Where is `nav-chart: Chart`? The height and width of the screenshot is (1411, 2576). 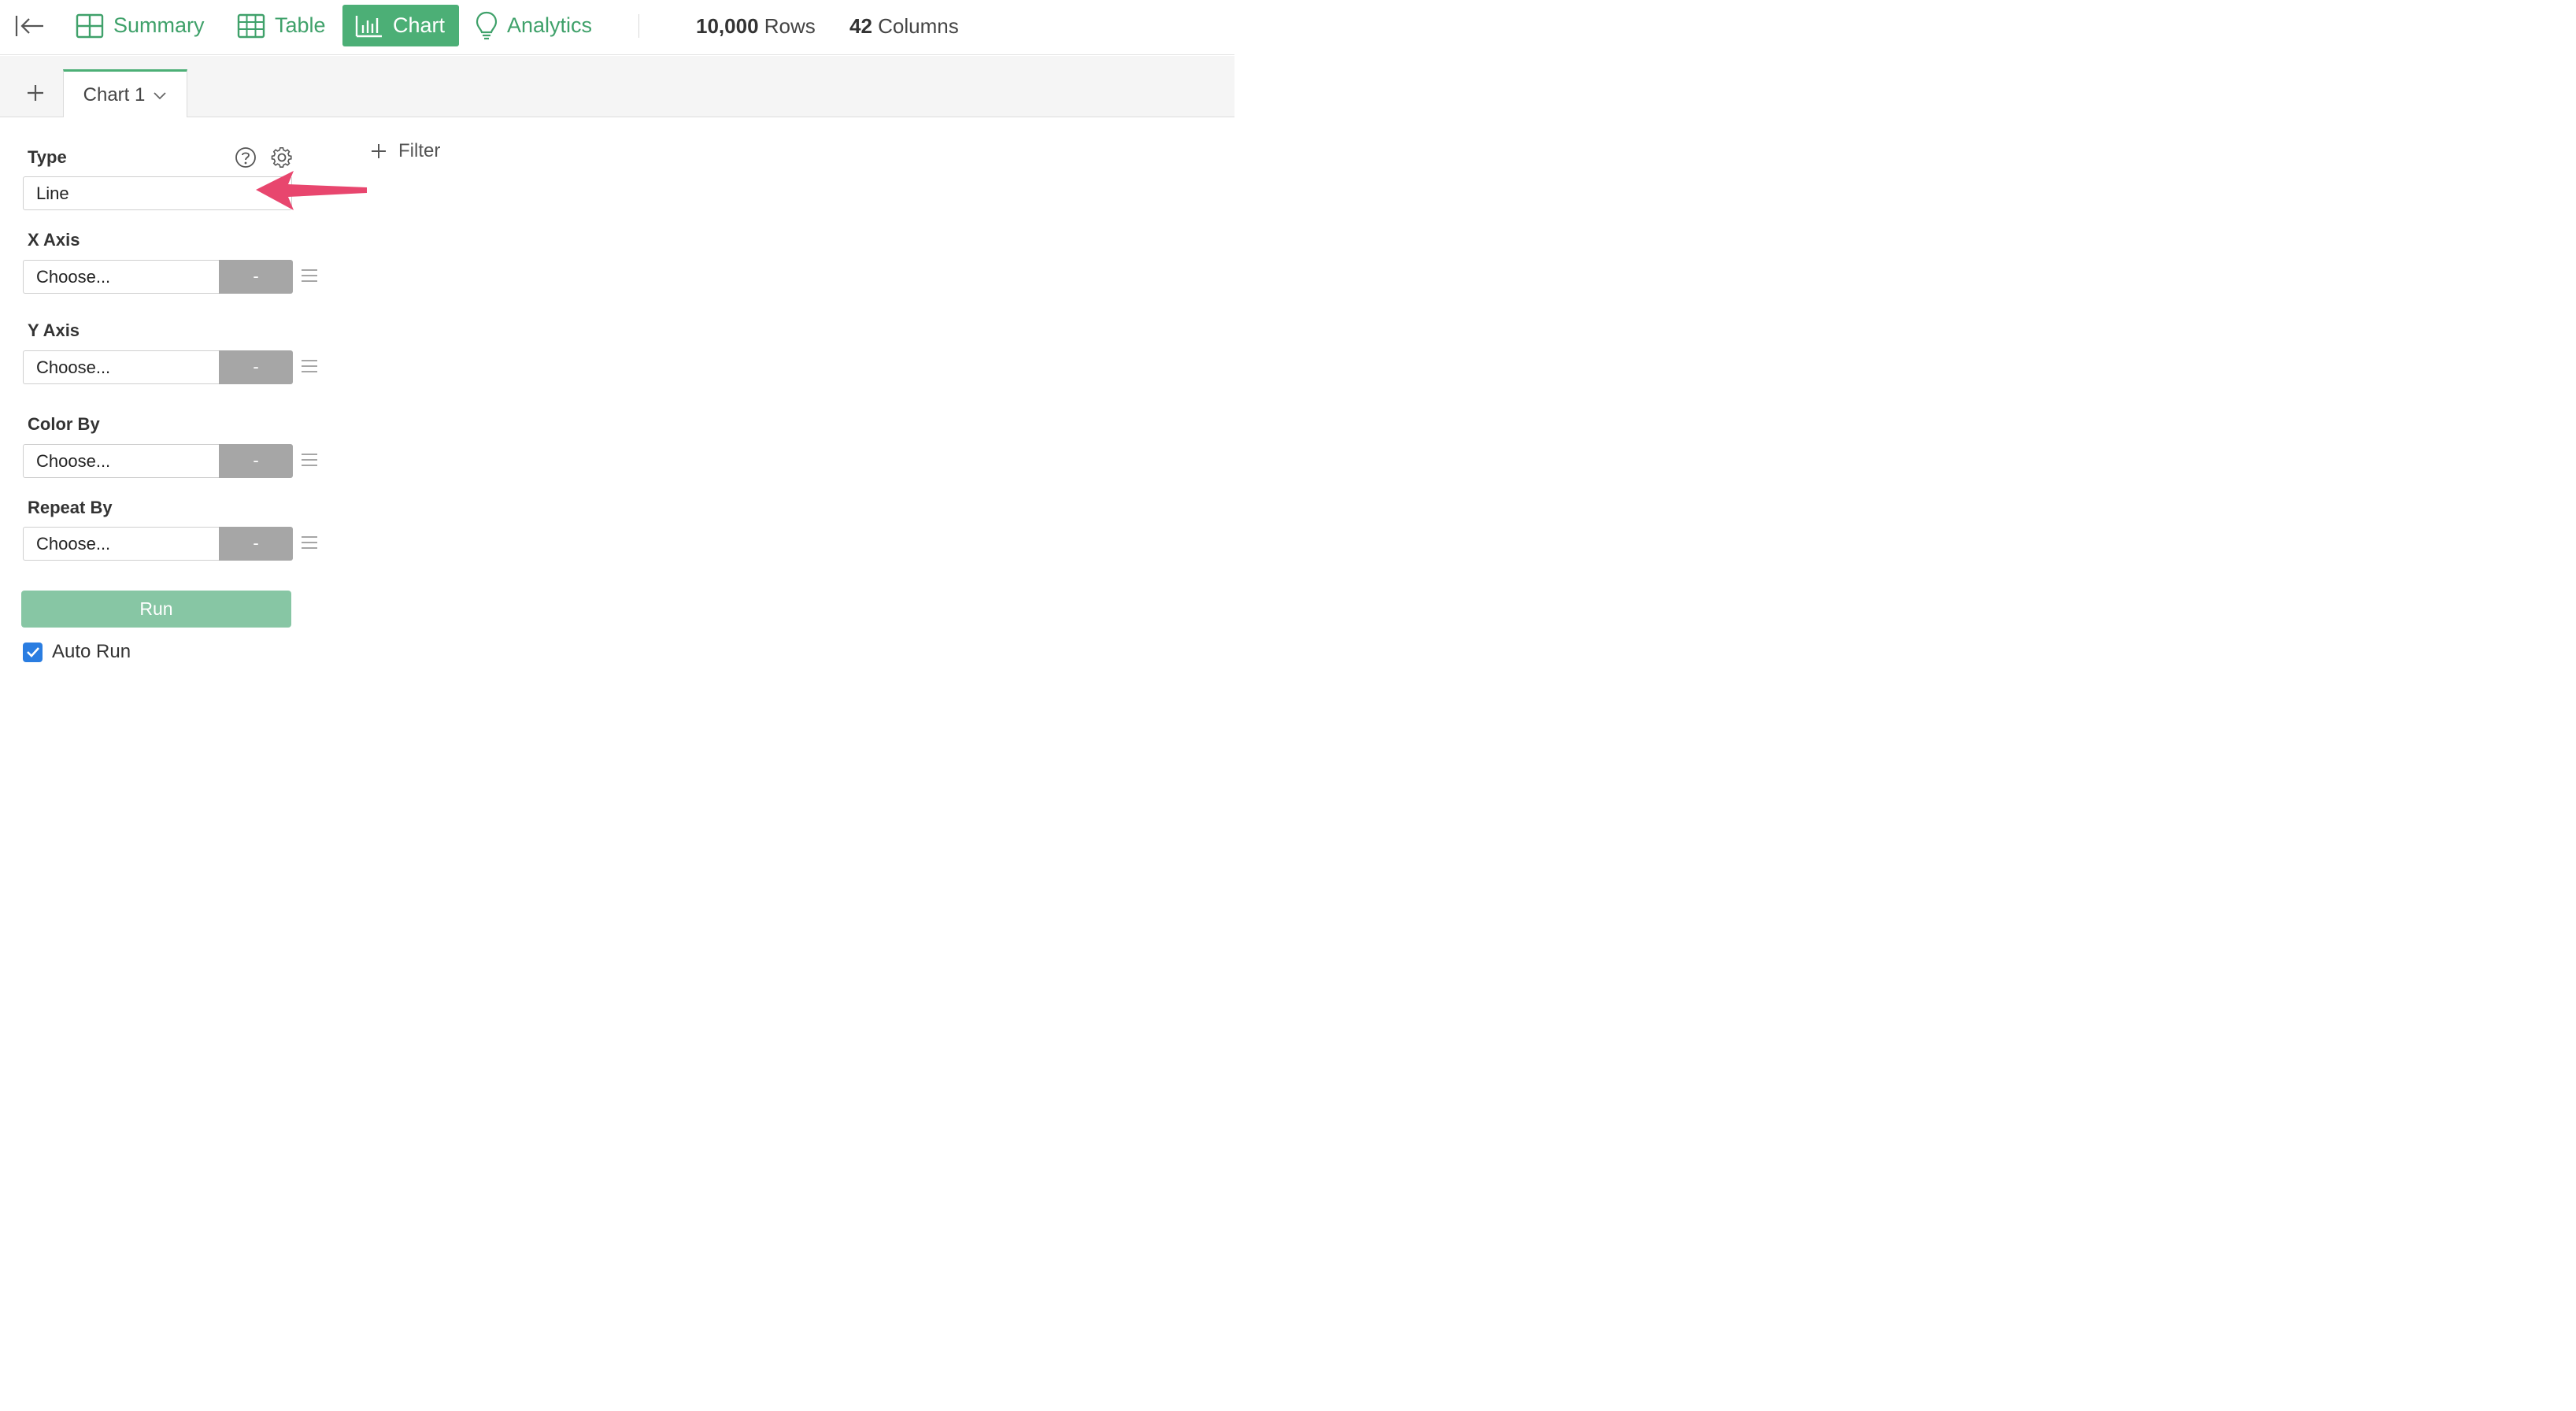 nav-chart: Chart is located at coordinates (401, 25).